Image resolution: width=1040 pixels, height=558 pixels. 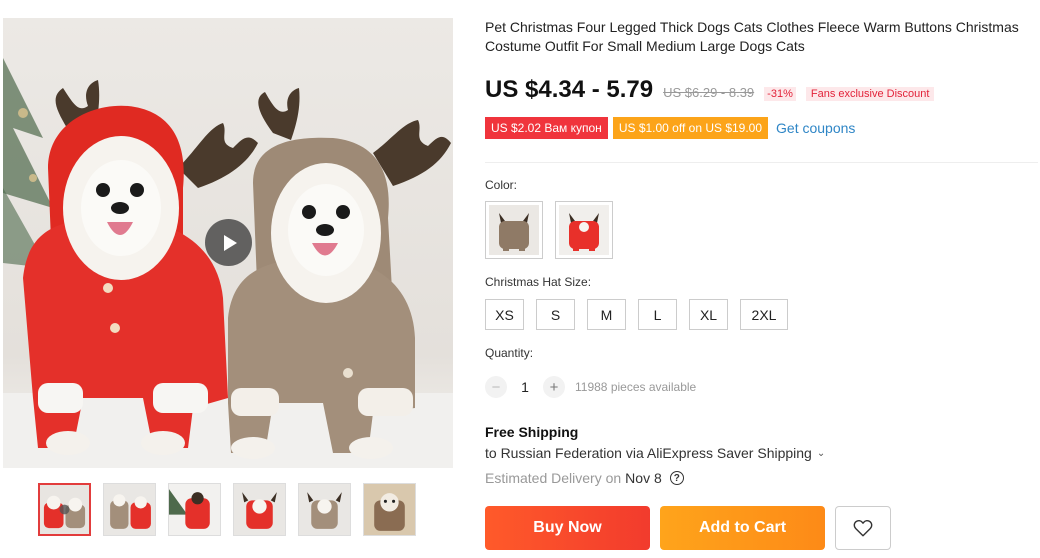 I want to click on play-video-button, so click(x=228, y=242).